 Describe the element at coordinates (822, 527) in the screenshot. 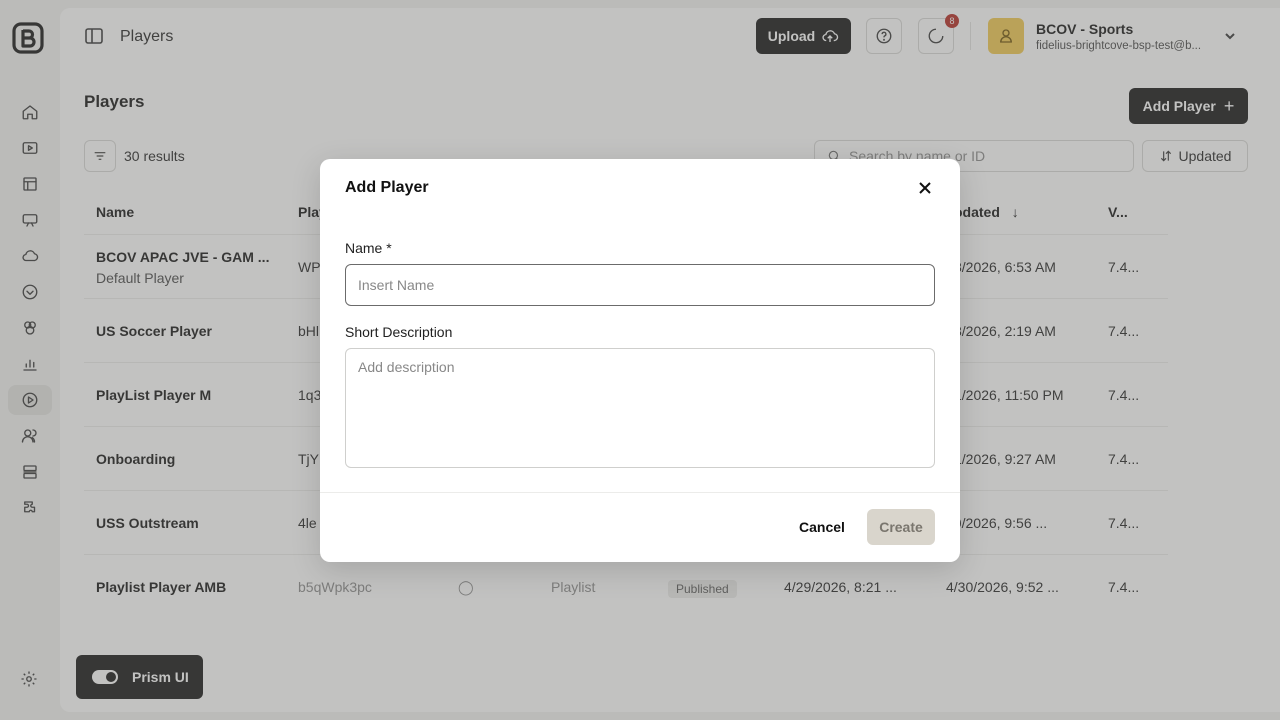

I see `cancel-button: Cancel` at that location.